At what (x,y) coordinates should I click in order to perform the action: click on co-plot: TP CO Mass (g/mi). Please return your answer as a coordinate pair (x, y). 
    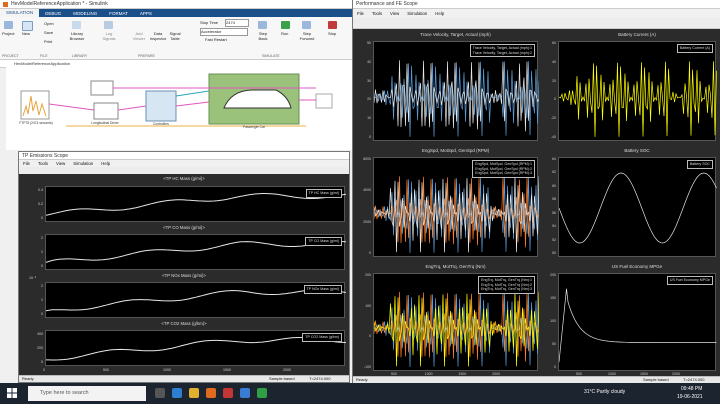
    Looking at the image, I should click on (195, 252).